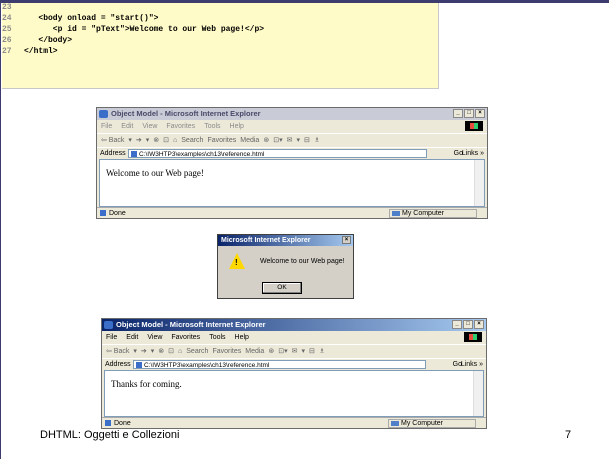  Describe the element at coordinates (48, 40) in the screenshot. I see `code-text: </body>` at that location.